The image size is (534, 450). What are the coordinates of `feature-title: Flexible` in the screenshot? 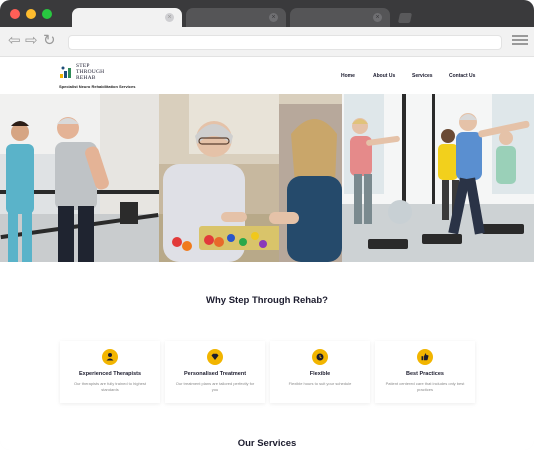 It's located at (320, 374).